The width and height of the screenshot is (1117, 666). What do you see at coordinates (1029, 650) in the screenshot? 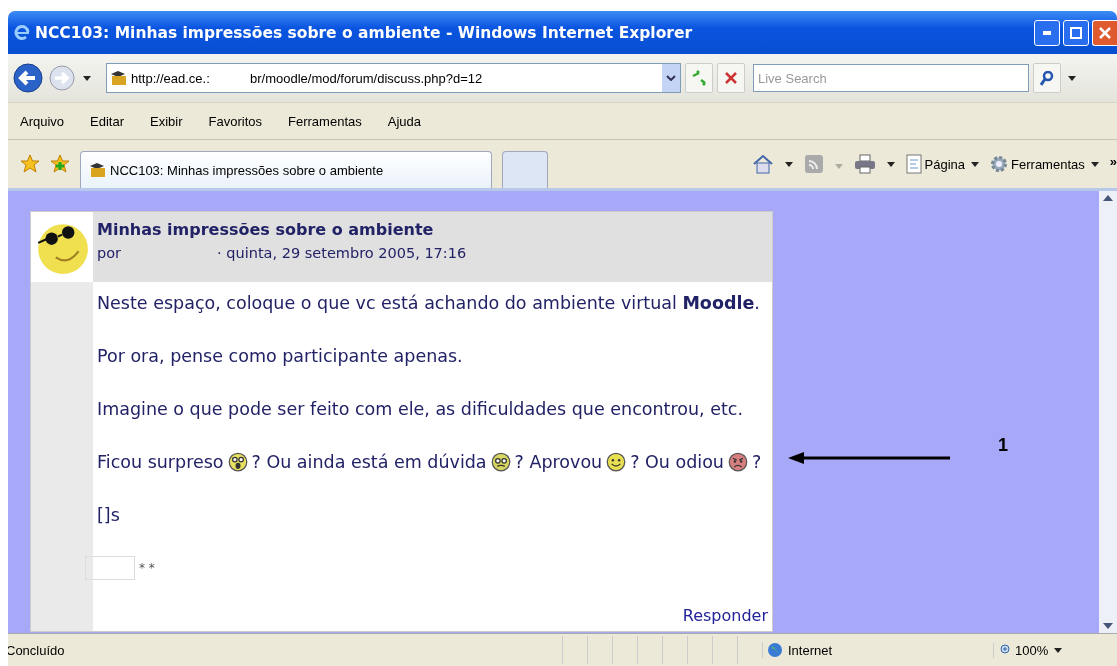
I see `zoom-button: 100%` at bounding box center [1029, 650].